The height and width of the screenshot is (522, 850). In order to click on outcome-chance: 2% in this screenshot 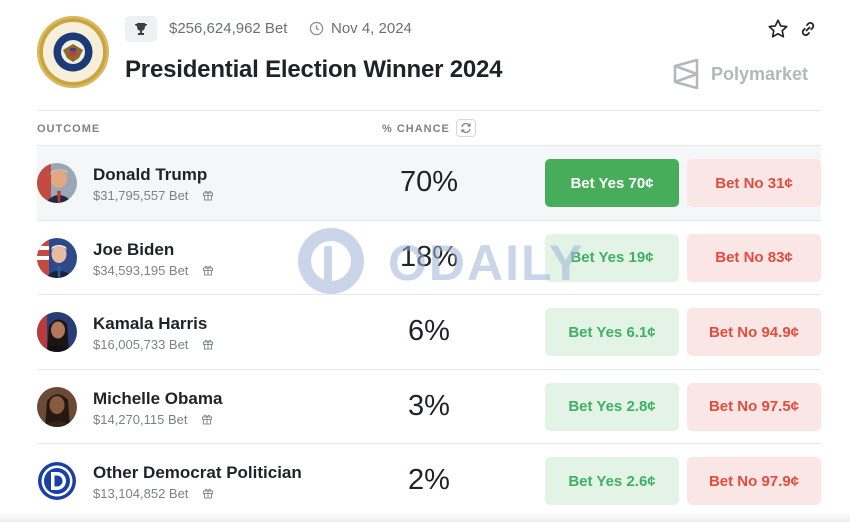, I will do `click(429, 480)`.